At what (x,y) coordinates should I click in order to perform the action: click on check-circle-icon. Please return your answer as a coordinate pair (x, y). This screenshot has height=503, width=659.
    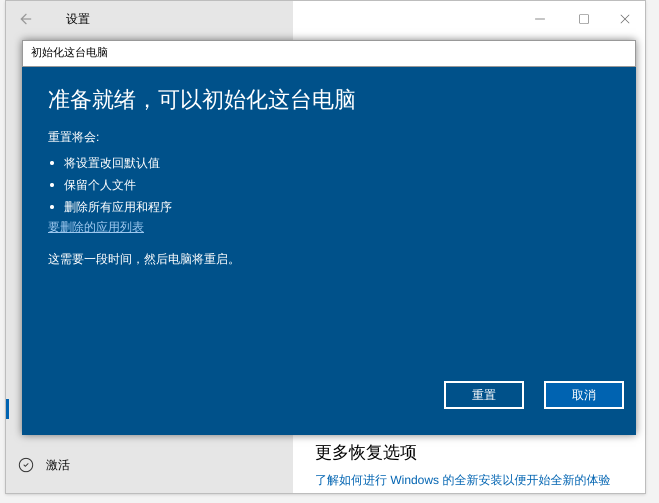
    Looking at the image, I should click on (26, 465).